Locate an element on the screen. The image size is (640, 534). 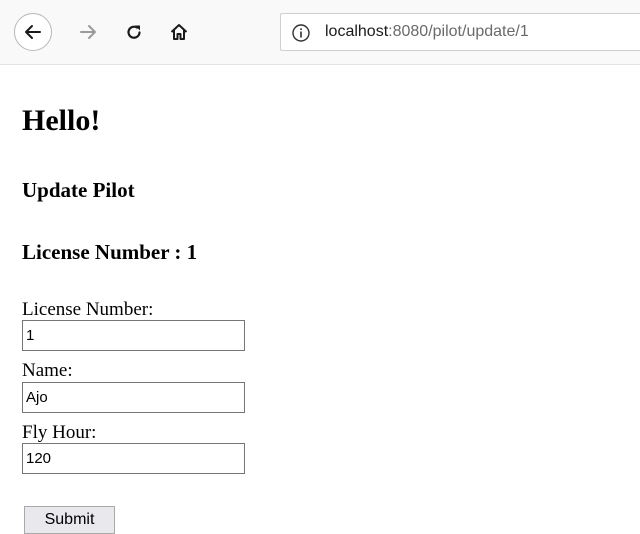
fly-hour-input is located at coordinates (133, 458).